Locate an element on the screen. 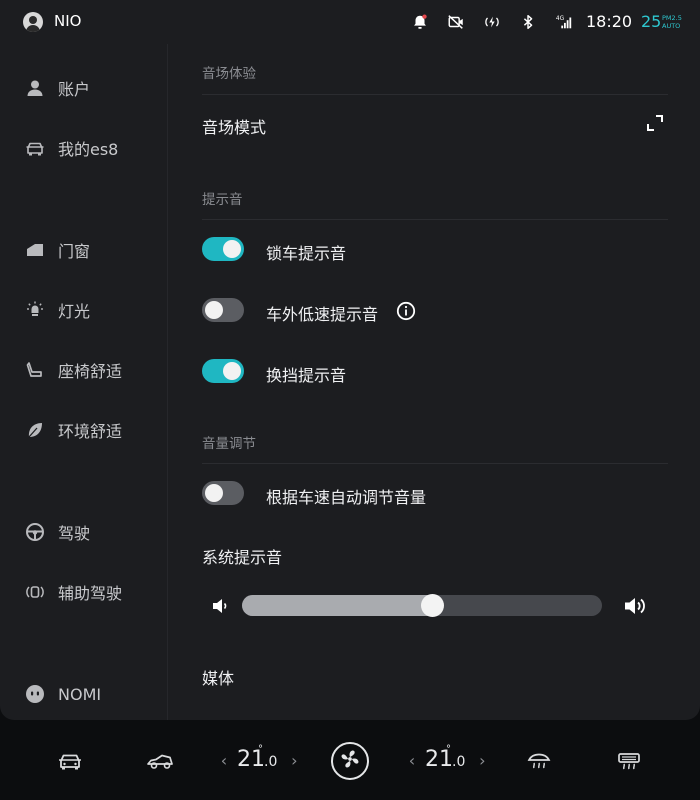 The image size is (700, 800). sidebar-item-label: 灯光 is located at coordinates (74, 311).